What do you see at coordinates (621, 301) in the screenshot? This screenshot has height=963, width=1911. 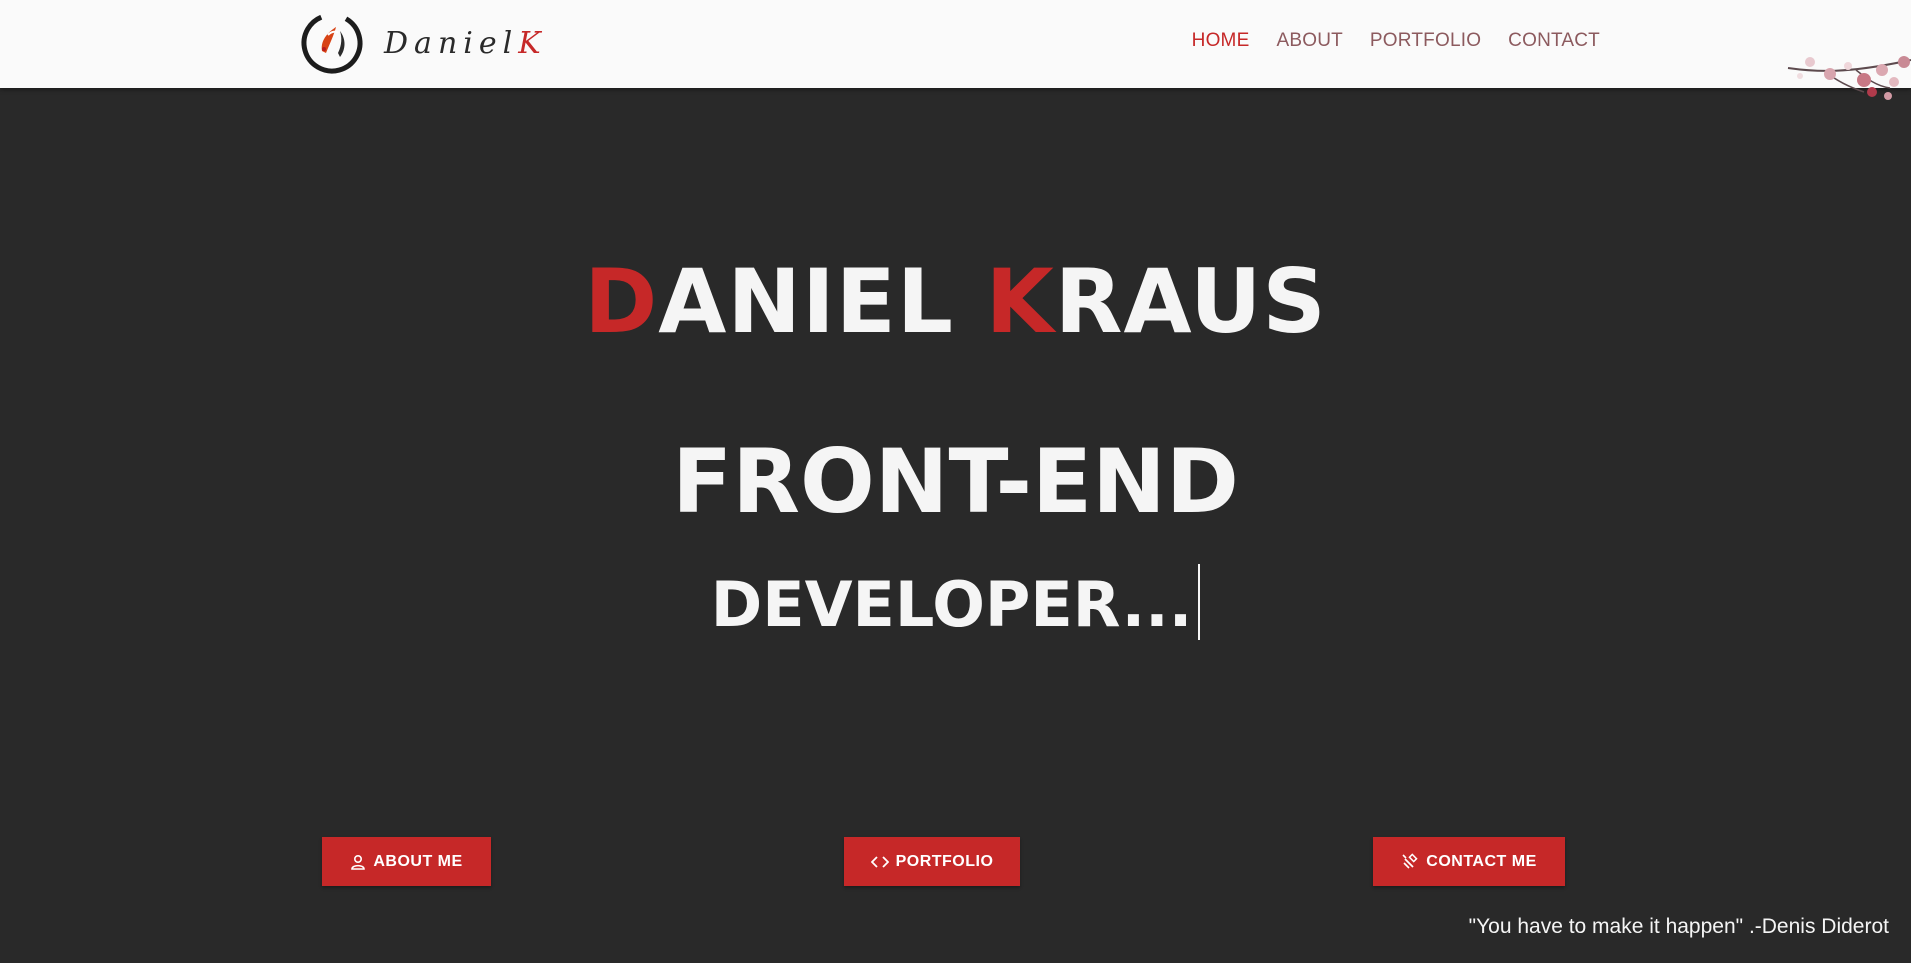 I see `first-initial: D` at bounding box center [621, 301].